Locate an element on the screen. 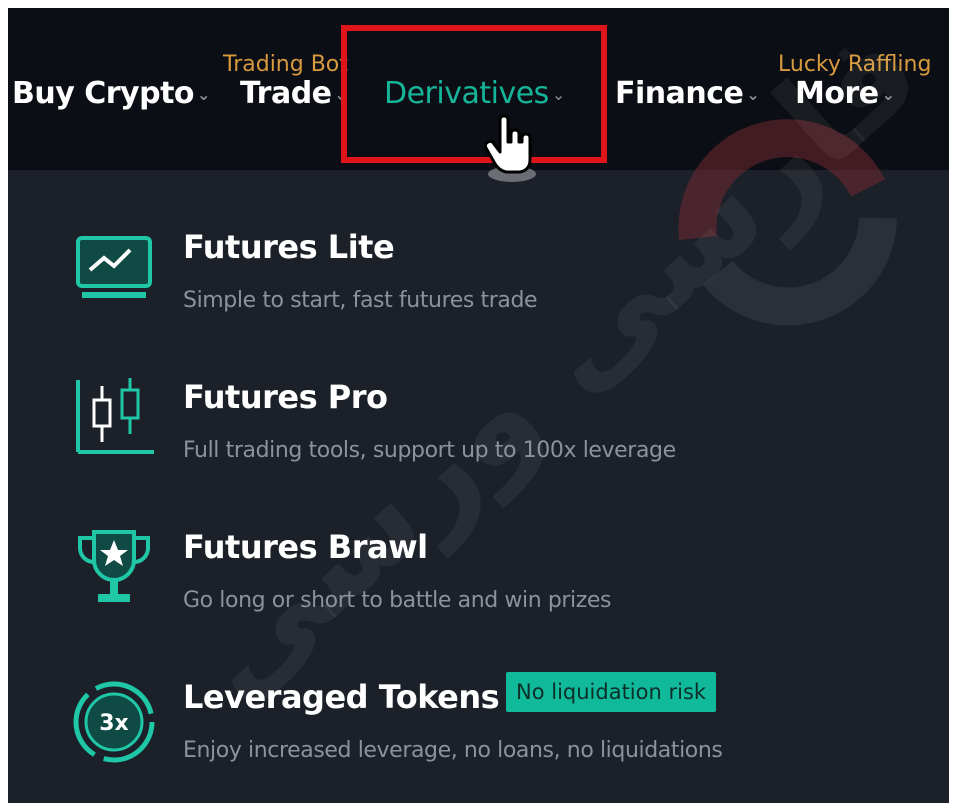  nav-trade: Trade ⌄ is located at coordinates (294, 93).